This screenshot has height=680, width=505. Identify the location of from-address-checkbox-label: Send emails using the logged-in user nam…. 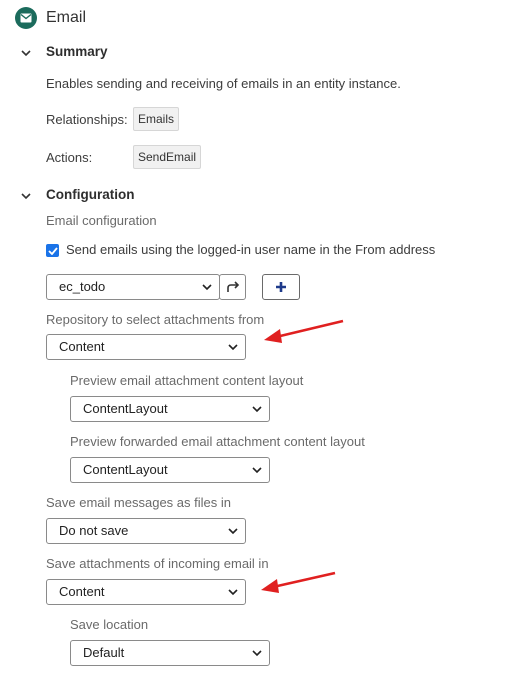
(250, 249).